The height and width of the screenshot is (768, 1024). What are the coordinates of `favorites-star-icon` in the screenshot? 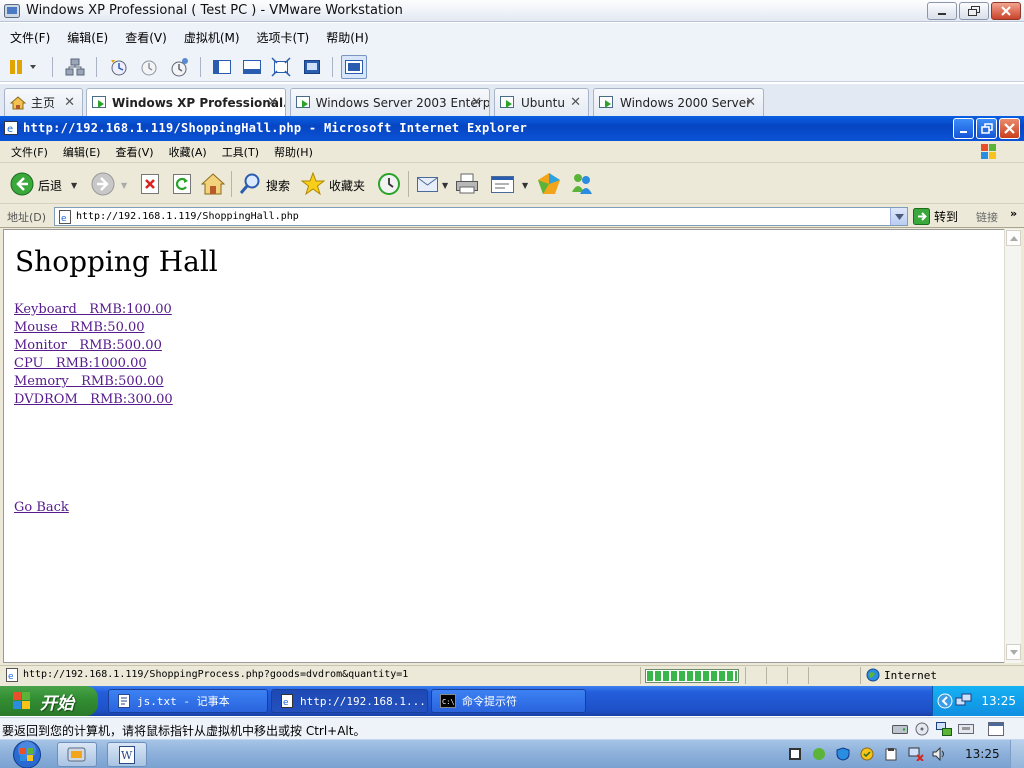 It's located at (313, 184).